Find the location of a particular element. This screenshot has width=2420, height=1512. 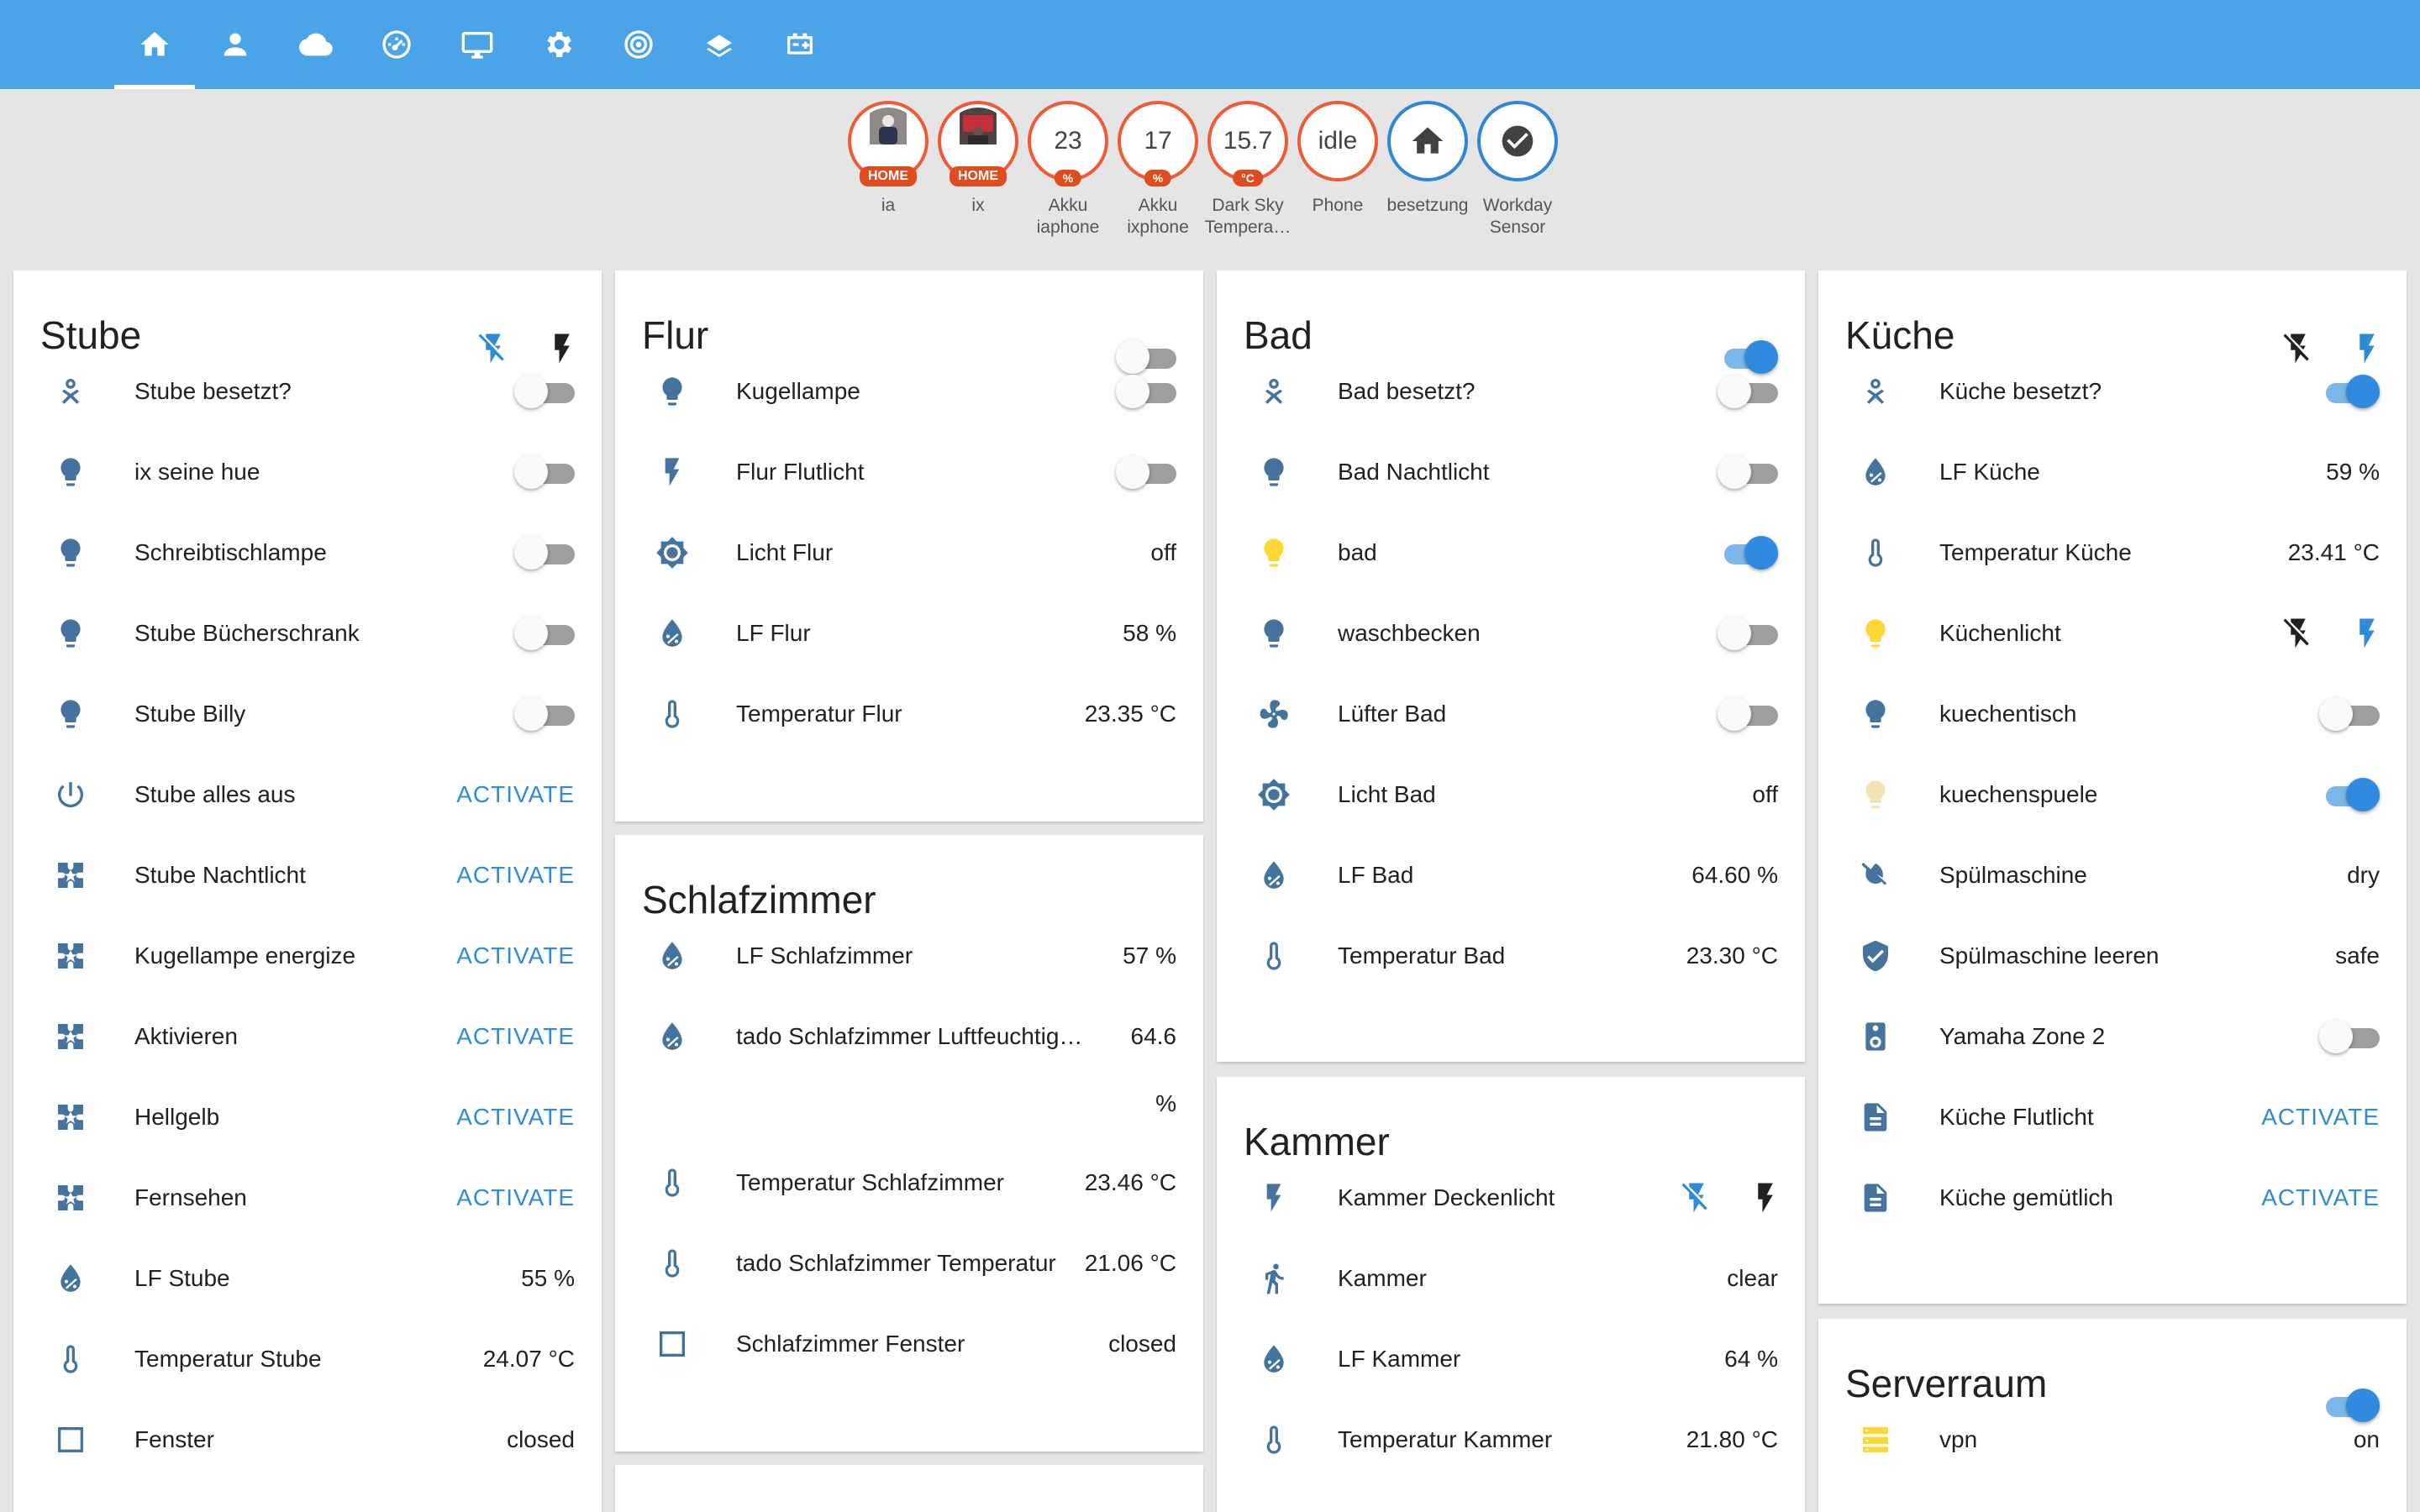

entity-row: tado Schlafzimmer Luftfeuchtig… 64.6% is located at coordinates (909, 1069).